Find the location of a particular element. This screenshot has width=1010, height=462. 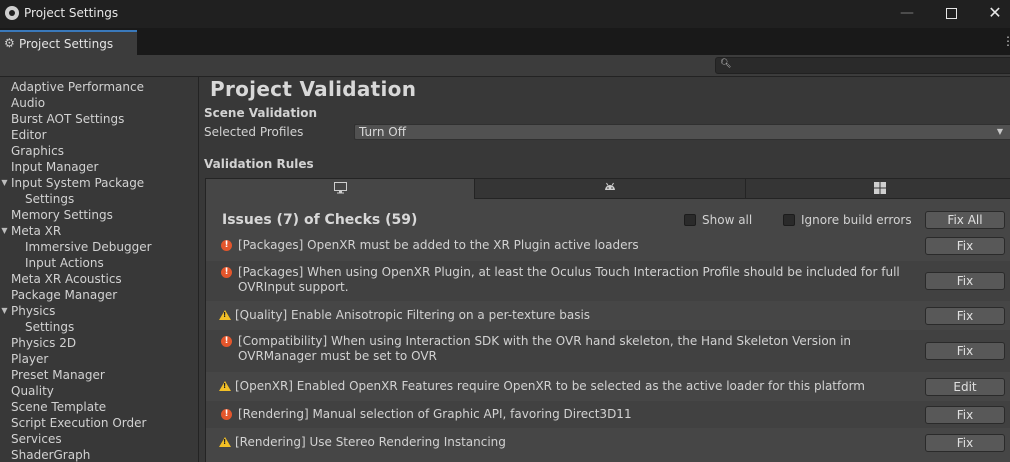

sidebar-item: Memory Settings is located at coordinates (62, 215).